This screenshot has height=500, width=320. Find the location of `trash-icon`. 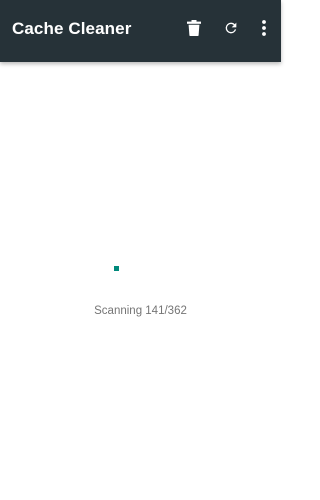

trash-icon is located at coordinates (194, 28).